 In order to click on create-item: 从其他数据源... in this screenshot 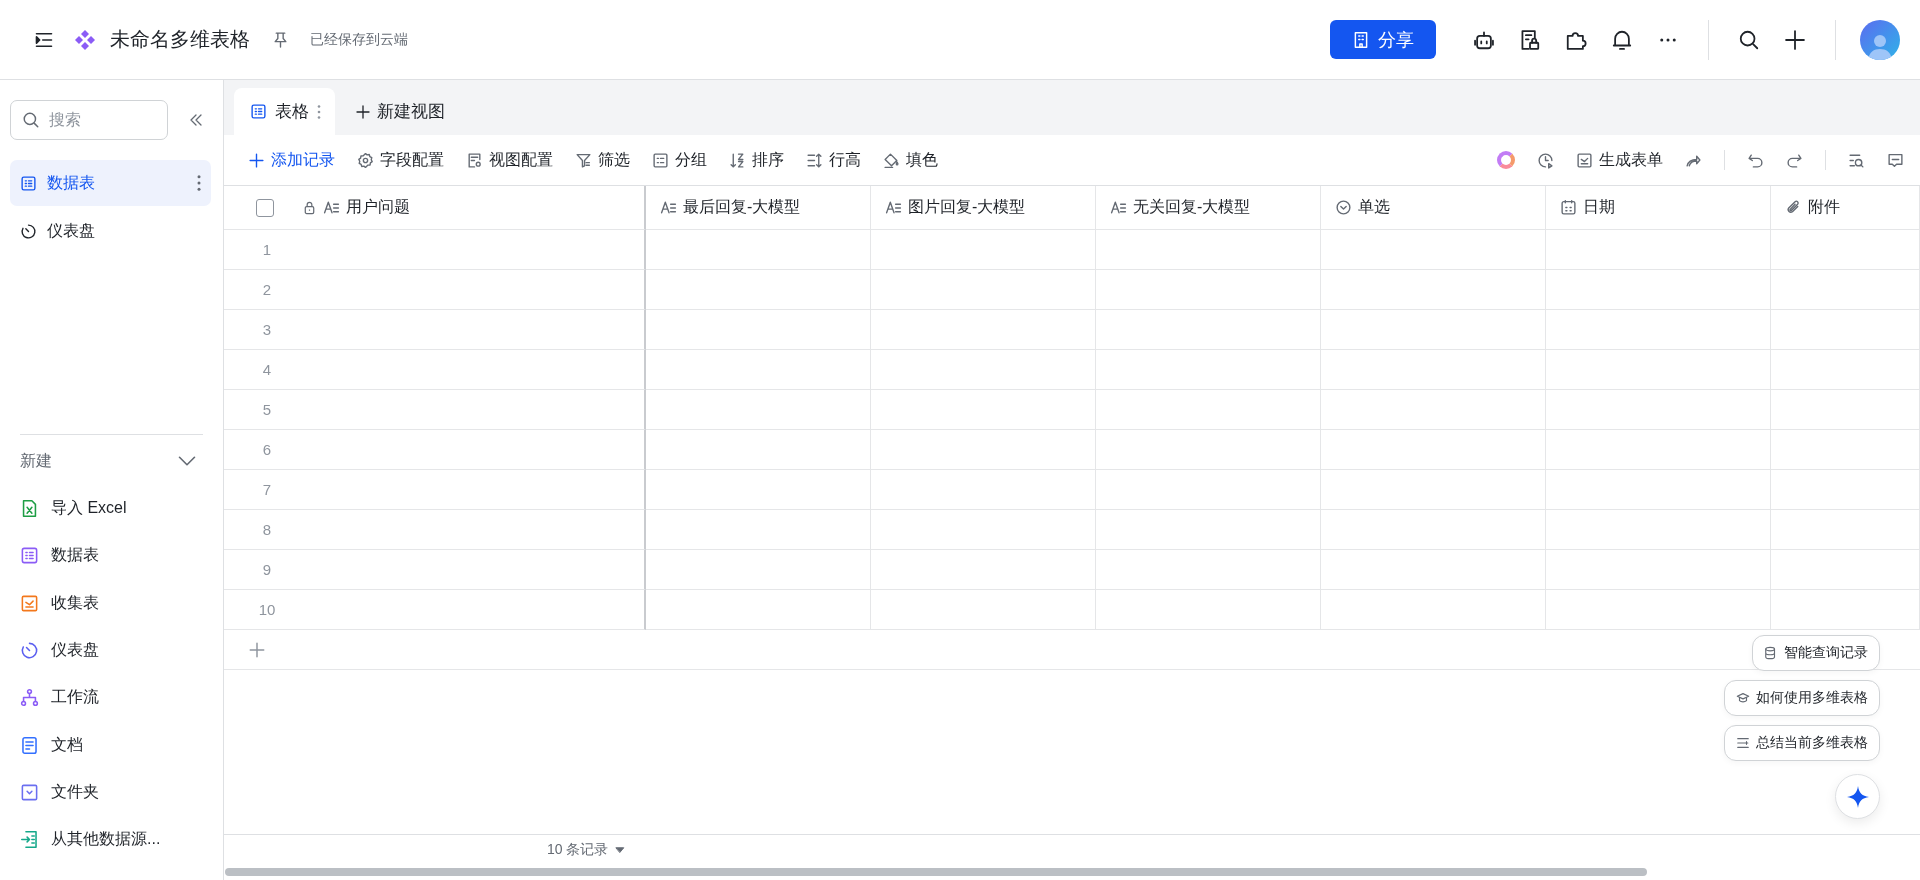, I will do `click(110, 840)`.